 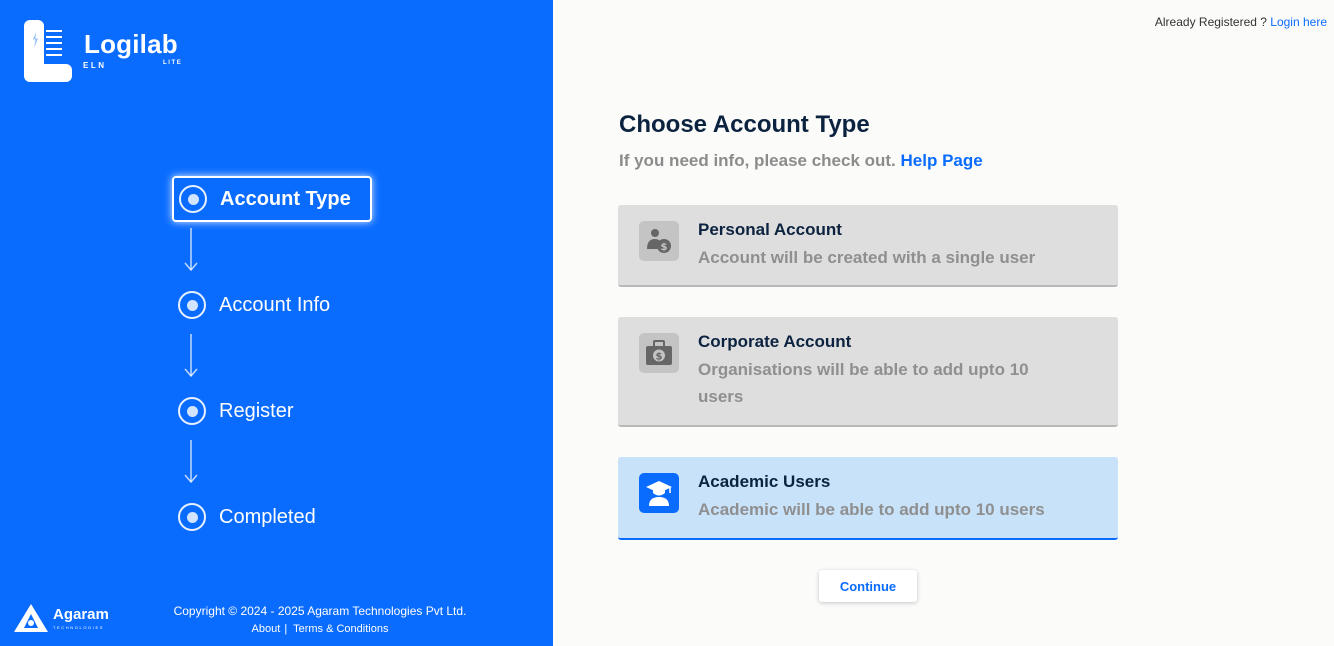 What do you see at coordinates (78, 627) in the screenshot?
I see `agaram-sub: TECHNOLOGIES` at bounding box center [78, 627].